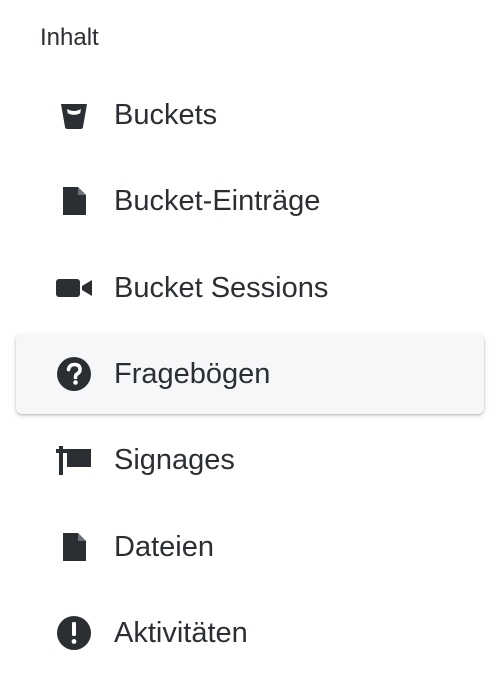  I want to click on sidebar-item-label: Fragebögen, so click(192, 374).